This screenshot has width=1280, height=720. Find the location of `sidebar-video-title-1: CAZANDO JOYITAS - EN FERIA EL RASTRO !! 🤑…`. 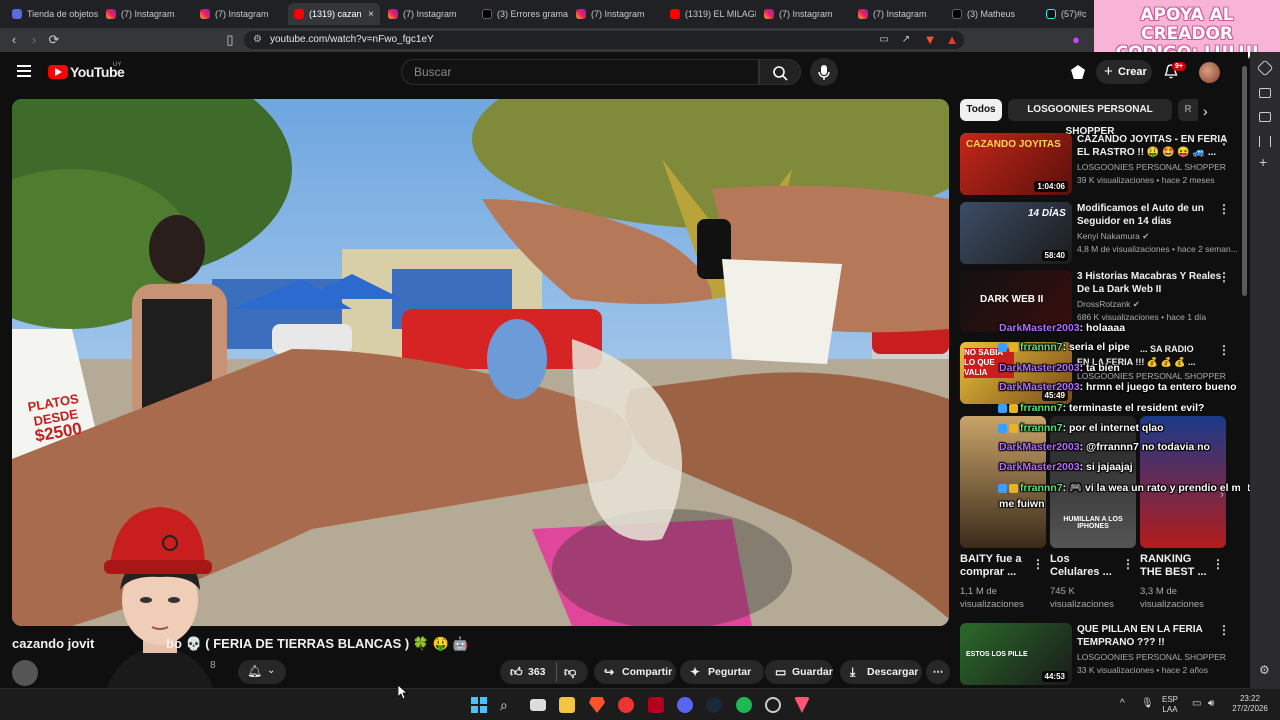

sidebar-video-title-1: CAZANDO JOYITAS - EN FERIA EL RASTRO !! 🤑… is located at coordinates (1152, 146).